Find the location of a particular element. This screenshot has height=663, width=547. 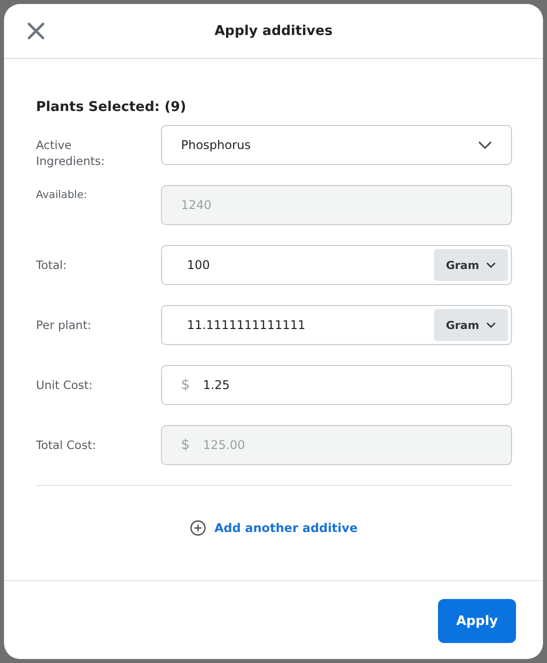

input-field: 11.1111111111111 Gram is located at coordinates (336, 325).